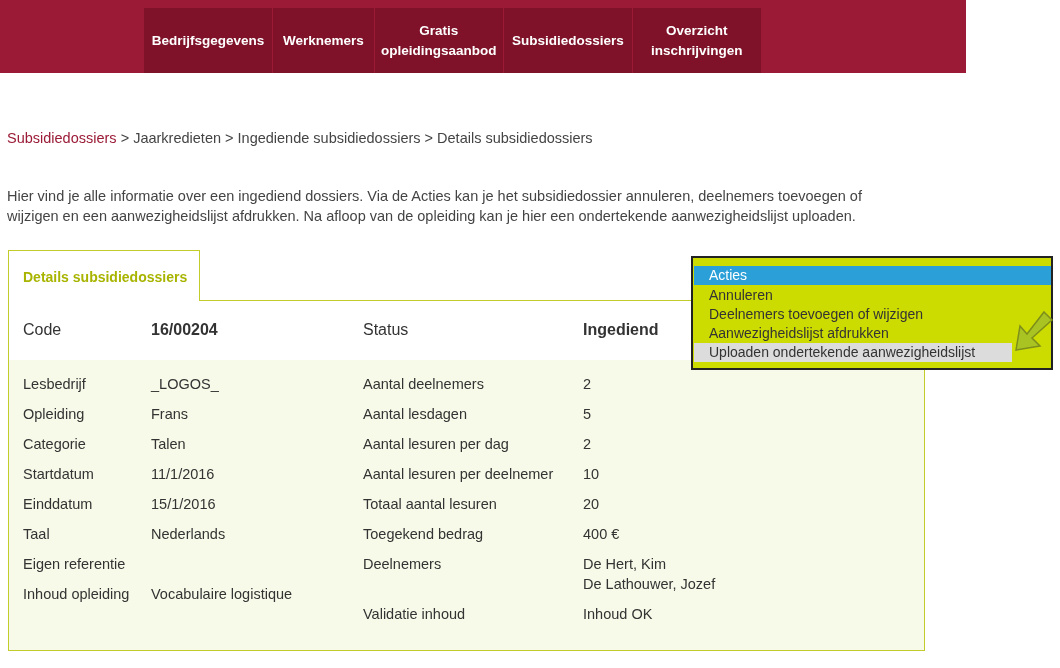 The width and height of the screenshot is (1060, 668). What do you see at coordinates (76, 594) in the screenshot?
I see `field-label: Inhoud opleiding` at bounding box center [76, 594].